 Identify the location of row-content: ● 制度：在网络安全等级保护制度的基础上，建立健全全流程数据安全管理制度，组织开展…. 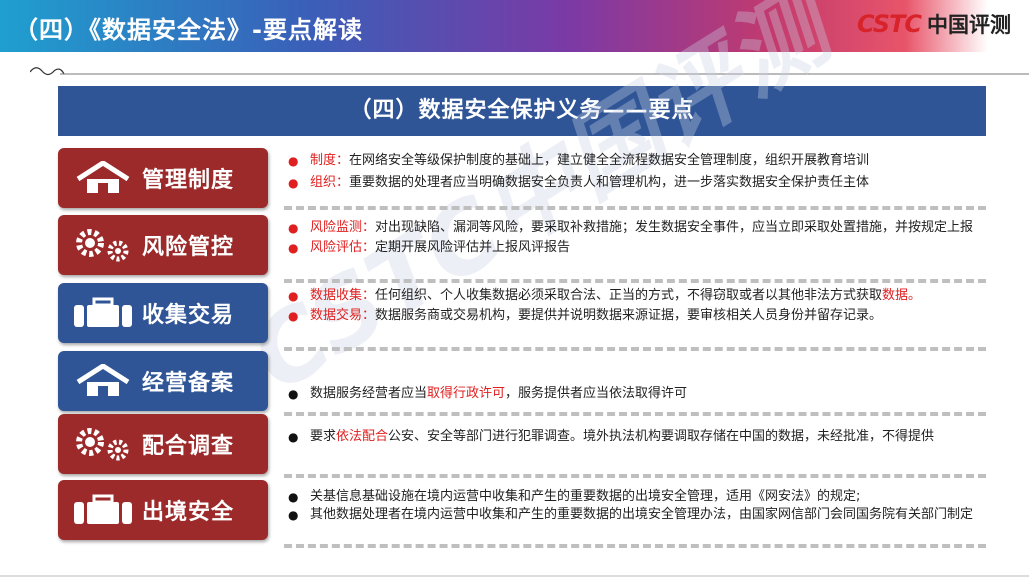
(636, 172).